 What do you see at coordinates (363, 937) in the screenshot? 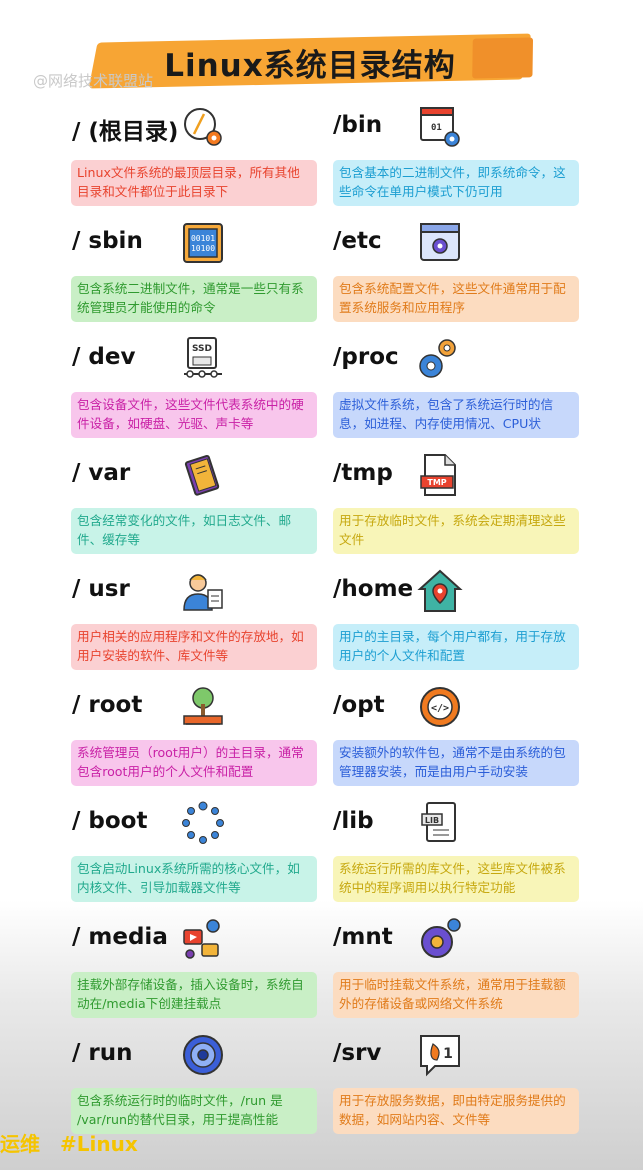
I see `directory-name: /mnt` at bounding box center [363, 937].